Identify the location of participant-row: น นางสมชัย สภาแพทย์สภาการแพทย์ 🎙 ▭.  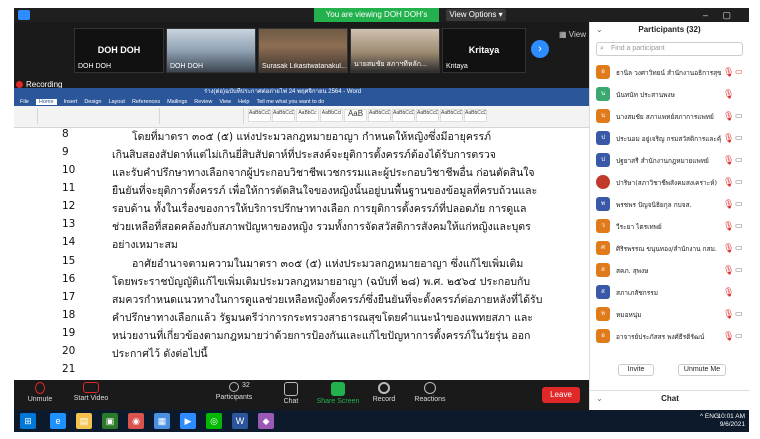
(670, 116).